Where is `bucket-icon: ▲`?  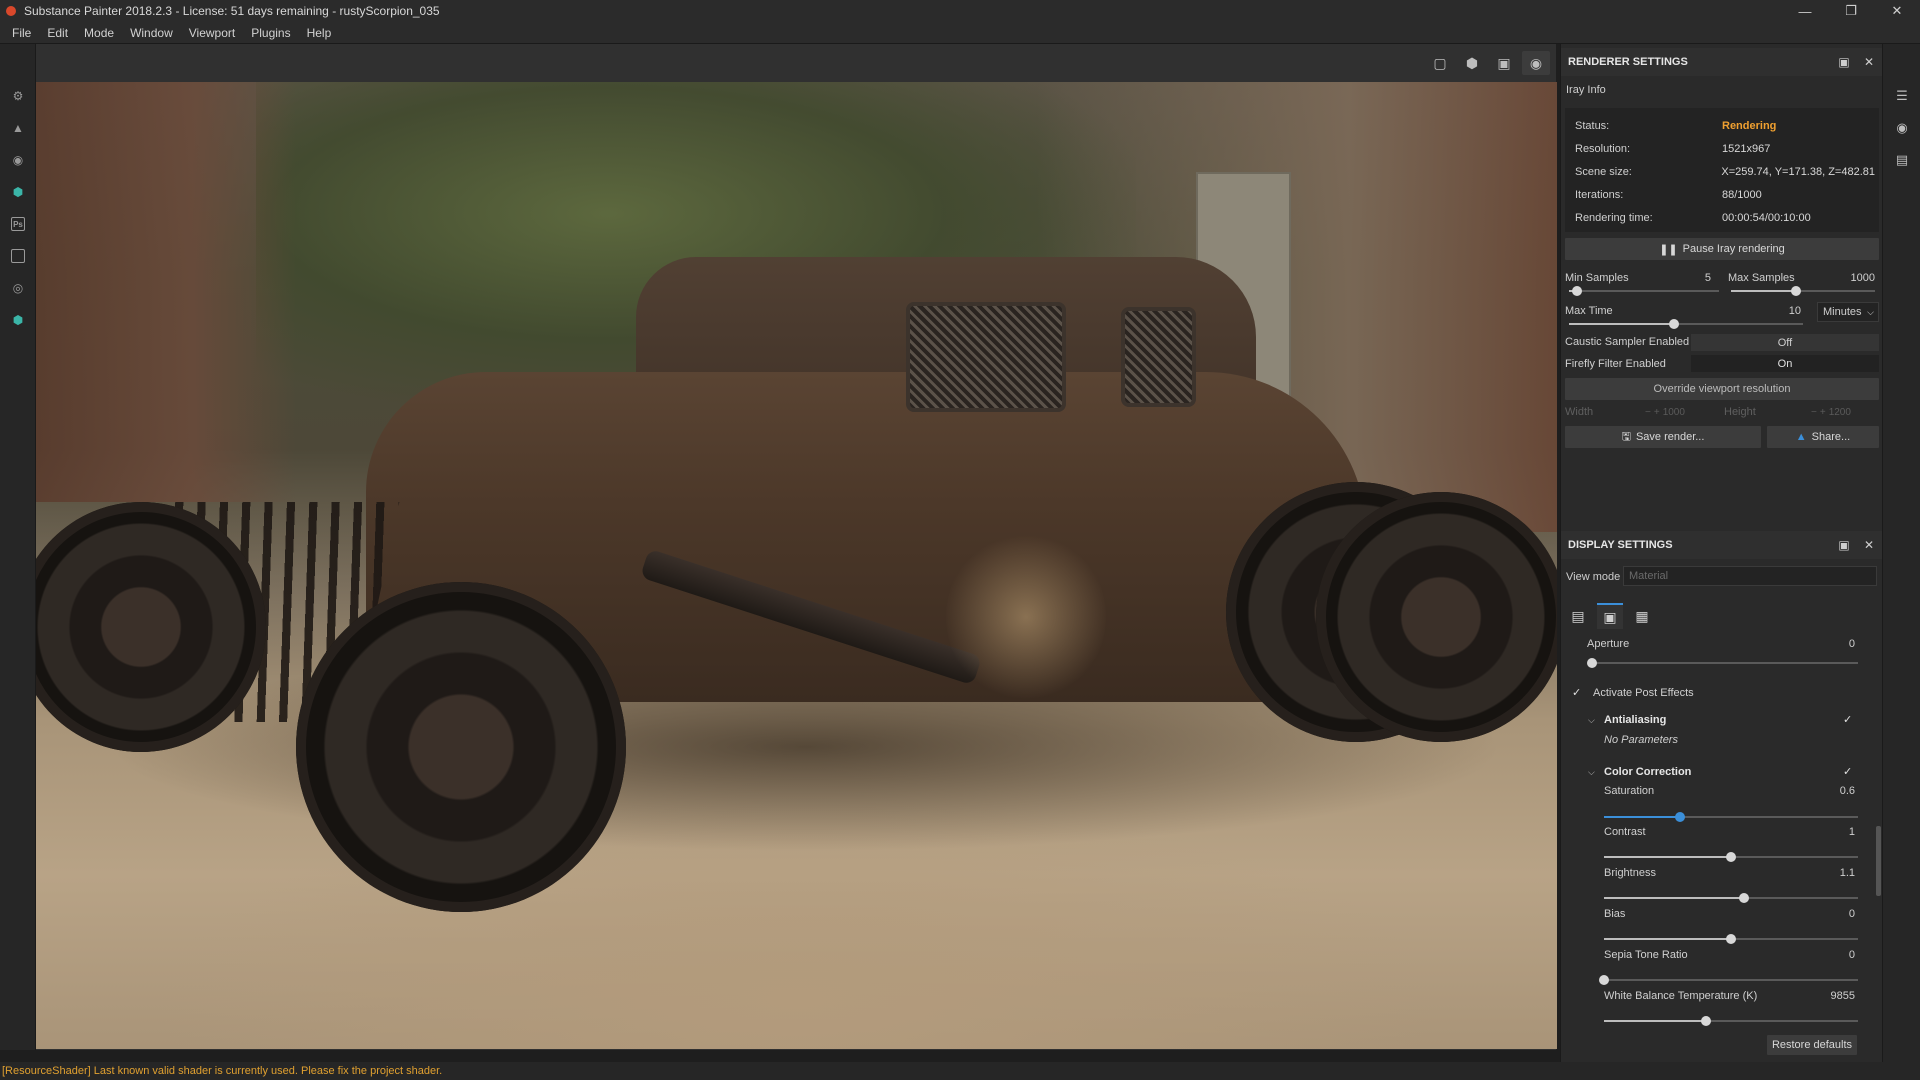
bucket-icon: ▲ is located at coordinates (18, 128).